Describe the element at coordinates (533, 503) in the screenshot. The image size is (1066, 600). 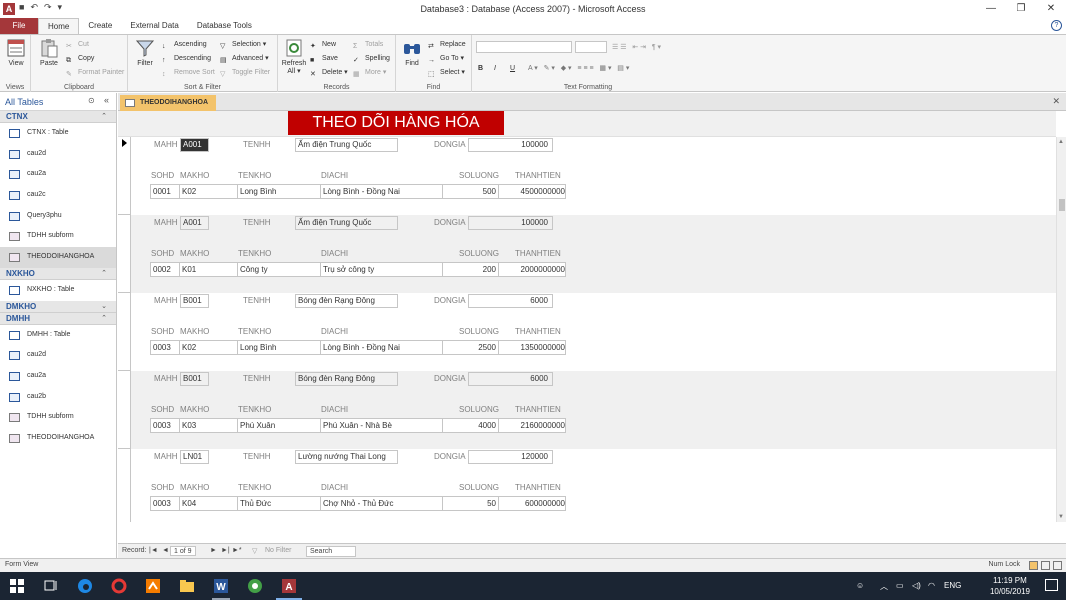
I see `subform-cell-thanhtien: 600000000` at that location.